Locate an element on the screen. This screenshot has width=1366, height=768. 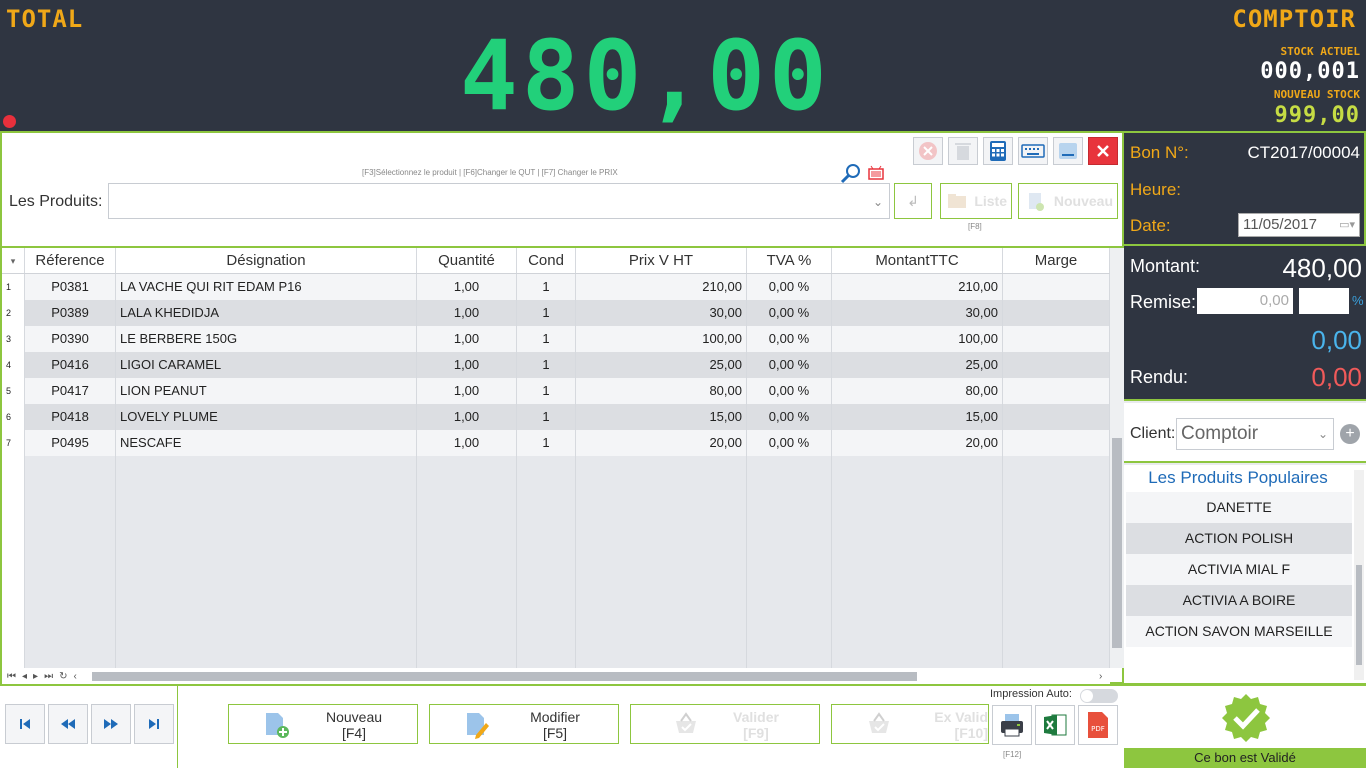
previous-record-button is located at coordinates (68, 724).